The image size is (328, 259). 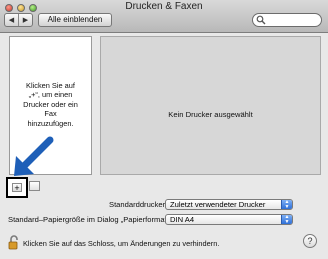 What do you see at coordinates (218, 204) in the screenshot?
I see `default-printer-value: Zuletzt verwendeter Drucker` at bounding box center [218, 204].